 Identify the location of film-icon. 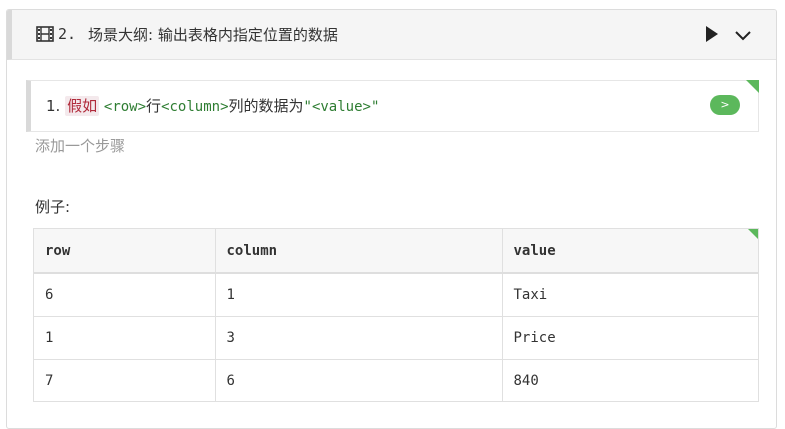
(45, 36).